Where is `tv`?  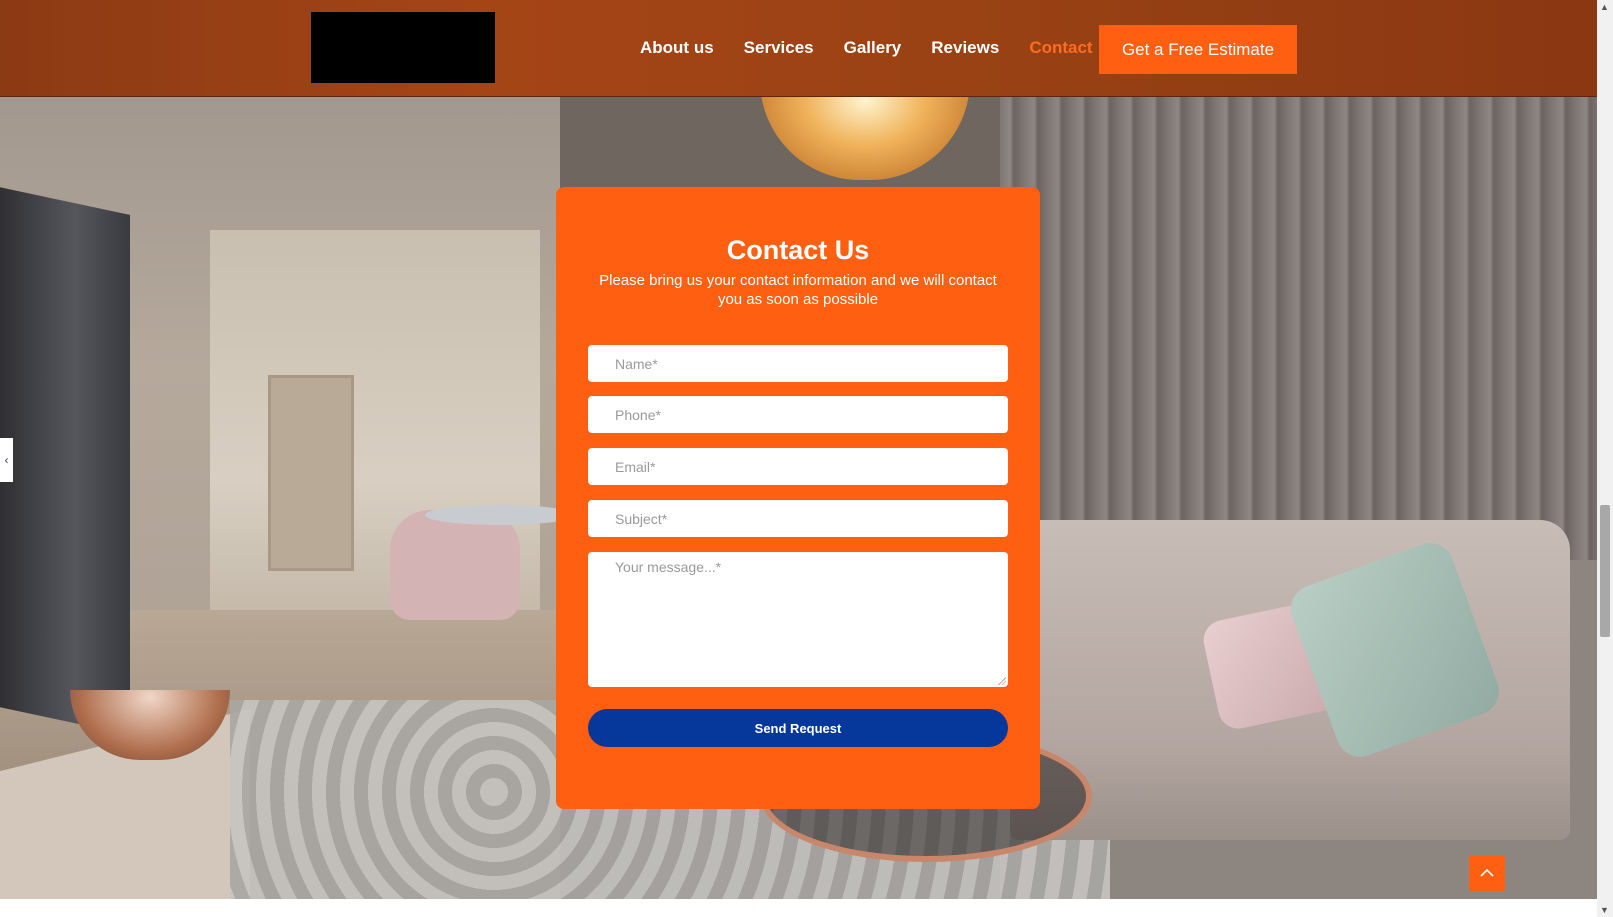 tv is located at coordinates (65, 460).